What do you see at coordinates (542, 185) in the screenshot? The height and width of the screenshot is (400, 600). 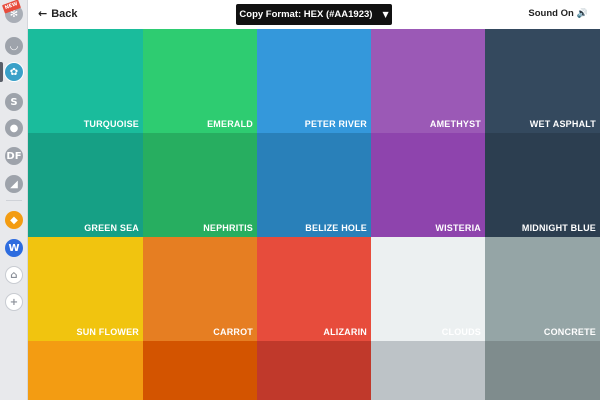 I see `color-swatch: MIDNIGHT BLUE` at bounding box center [542, 185].